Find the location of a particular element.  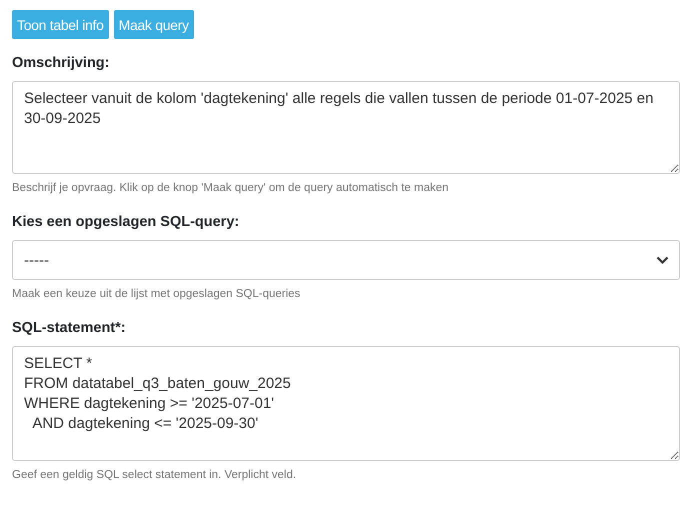

field-label: Omschrijving: is located at coordinates (61, 63).